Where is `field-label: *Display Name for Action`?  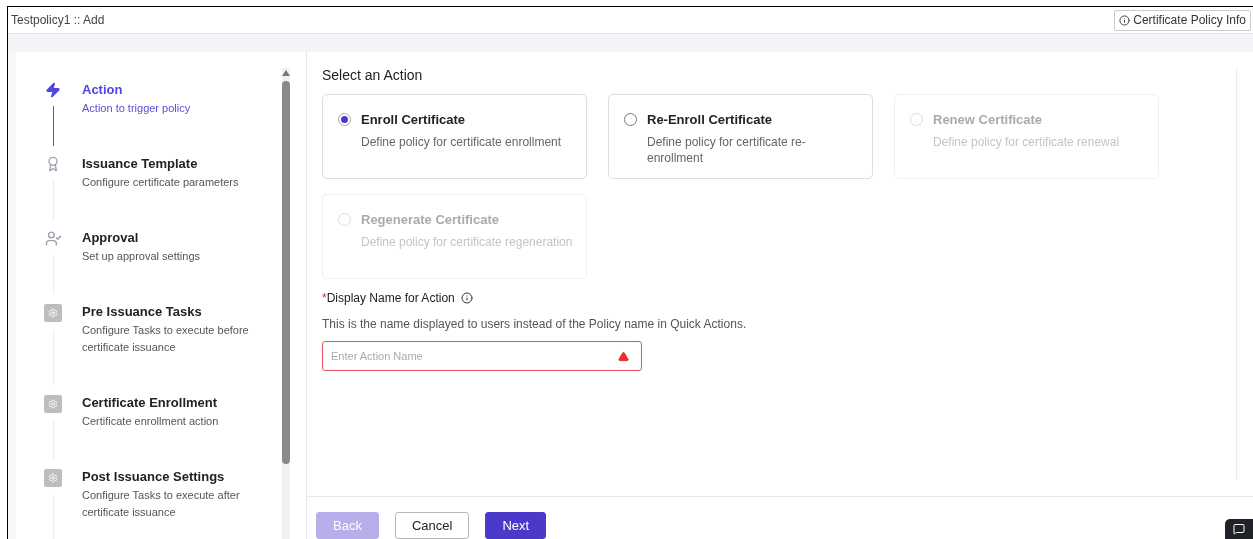 field-label: *Display Name for Action is located at coordinates (388, 298).